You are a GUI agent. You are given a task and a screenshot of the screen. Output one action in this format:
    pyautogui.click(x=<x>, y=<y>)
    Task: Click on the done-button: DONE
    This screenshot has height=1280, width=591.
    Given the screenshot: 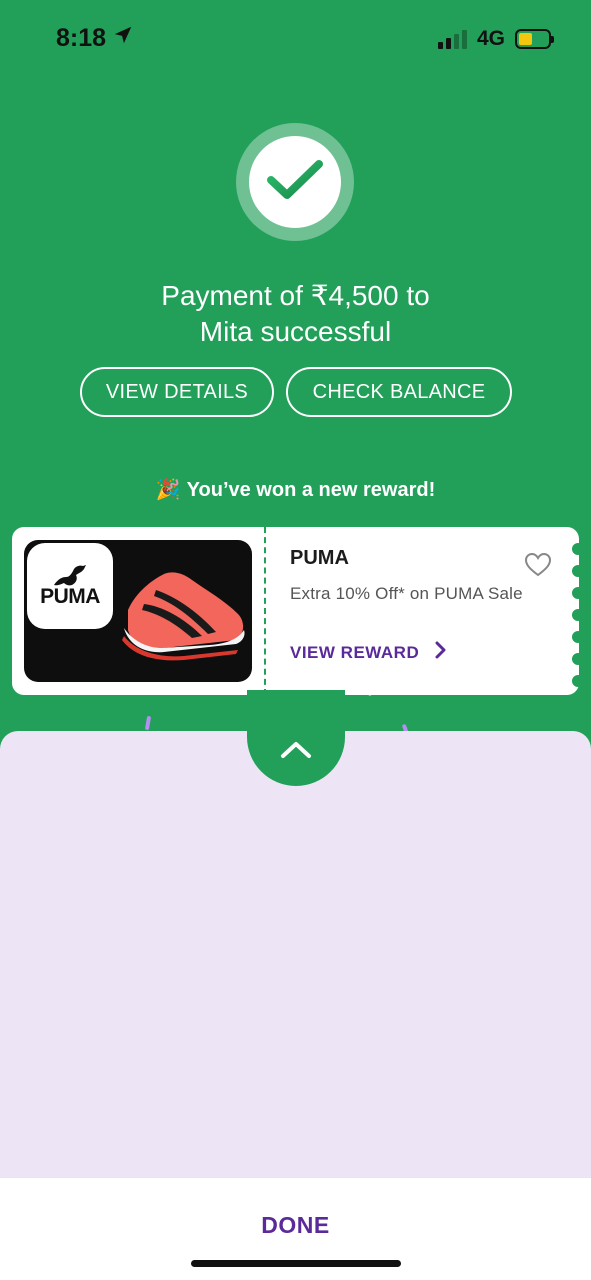 What is the action you would take?
    pyautogui.click(x=295, y=1225)
    